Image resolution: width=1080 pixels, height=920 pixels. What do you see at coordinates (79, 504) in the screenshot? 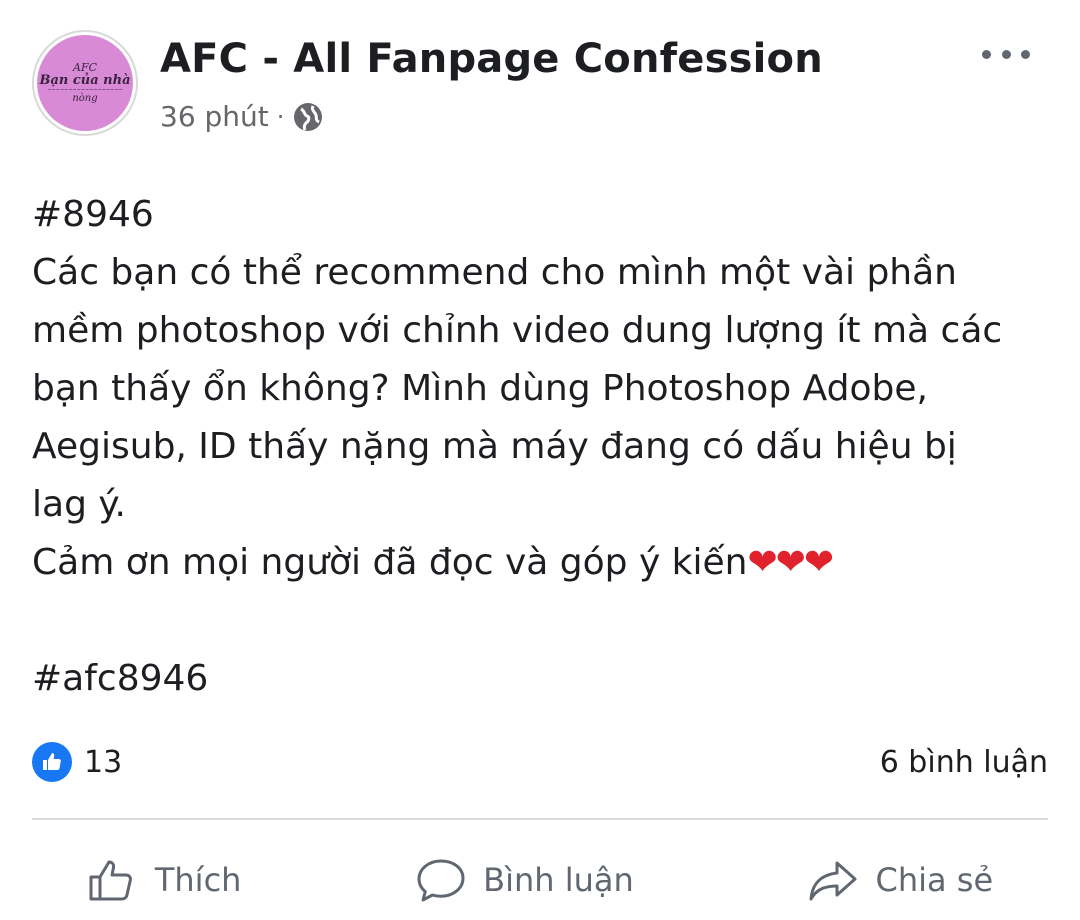
I see `post-line: lag ý.` at bounding box center [79, 504].